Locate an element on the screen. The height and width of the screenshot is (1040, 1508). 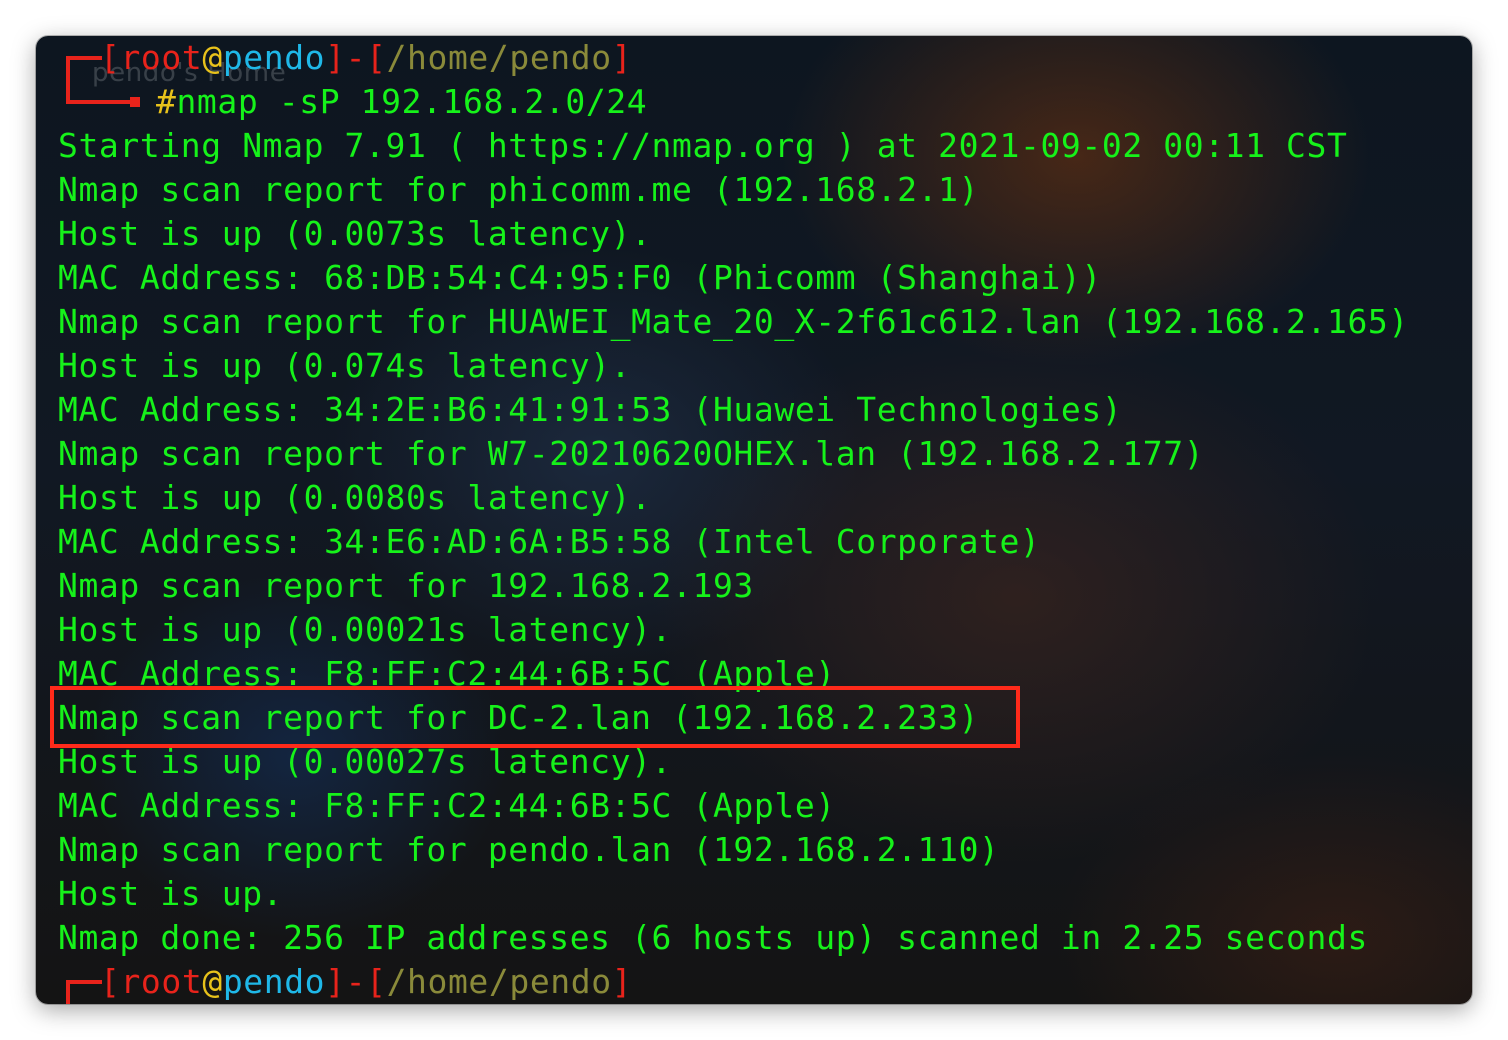
output-line: Host is up (0.0073s latency). is located at coordinates (355, 233).